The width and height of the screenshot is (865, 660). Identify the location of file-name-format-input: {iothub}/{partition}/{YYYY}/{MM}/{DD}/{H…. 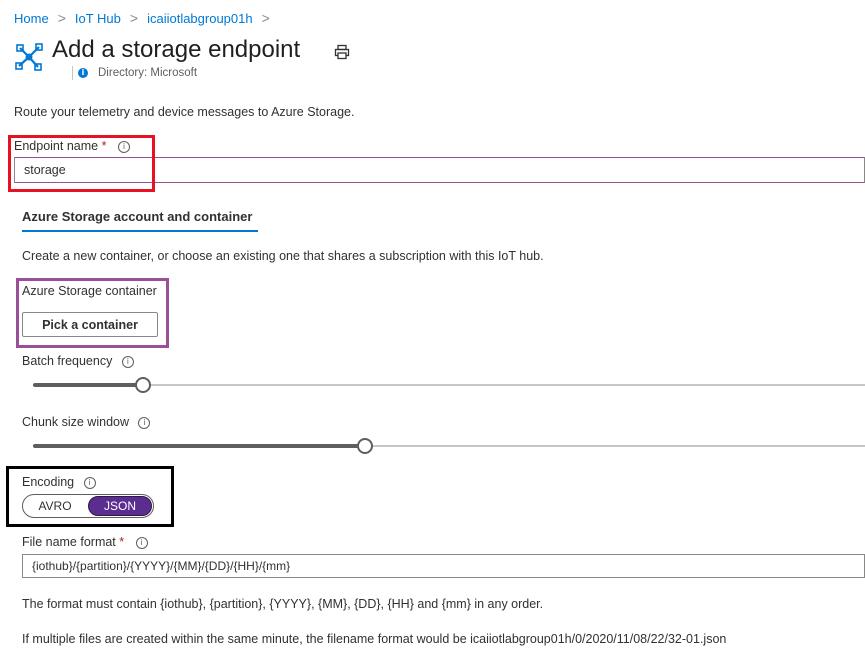
(443, 566).